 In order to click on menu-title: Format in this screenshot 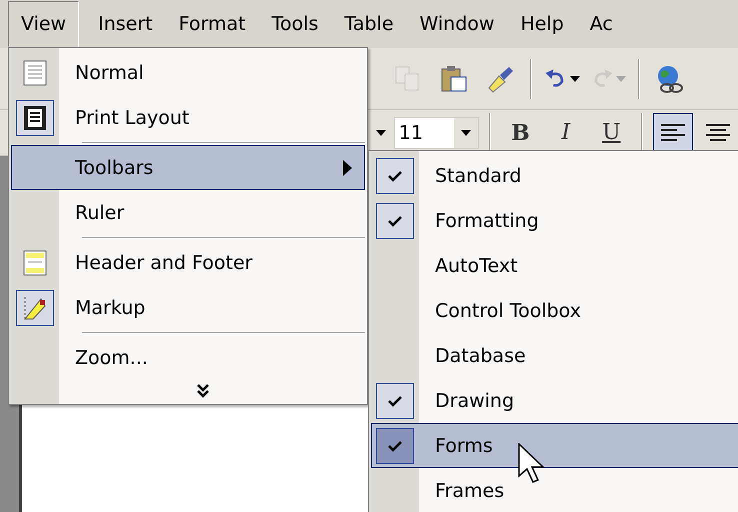, I will do `click(212, 24)`.